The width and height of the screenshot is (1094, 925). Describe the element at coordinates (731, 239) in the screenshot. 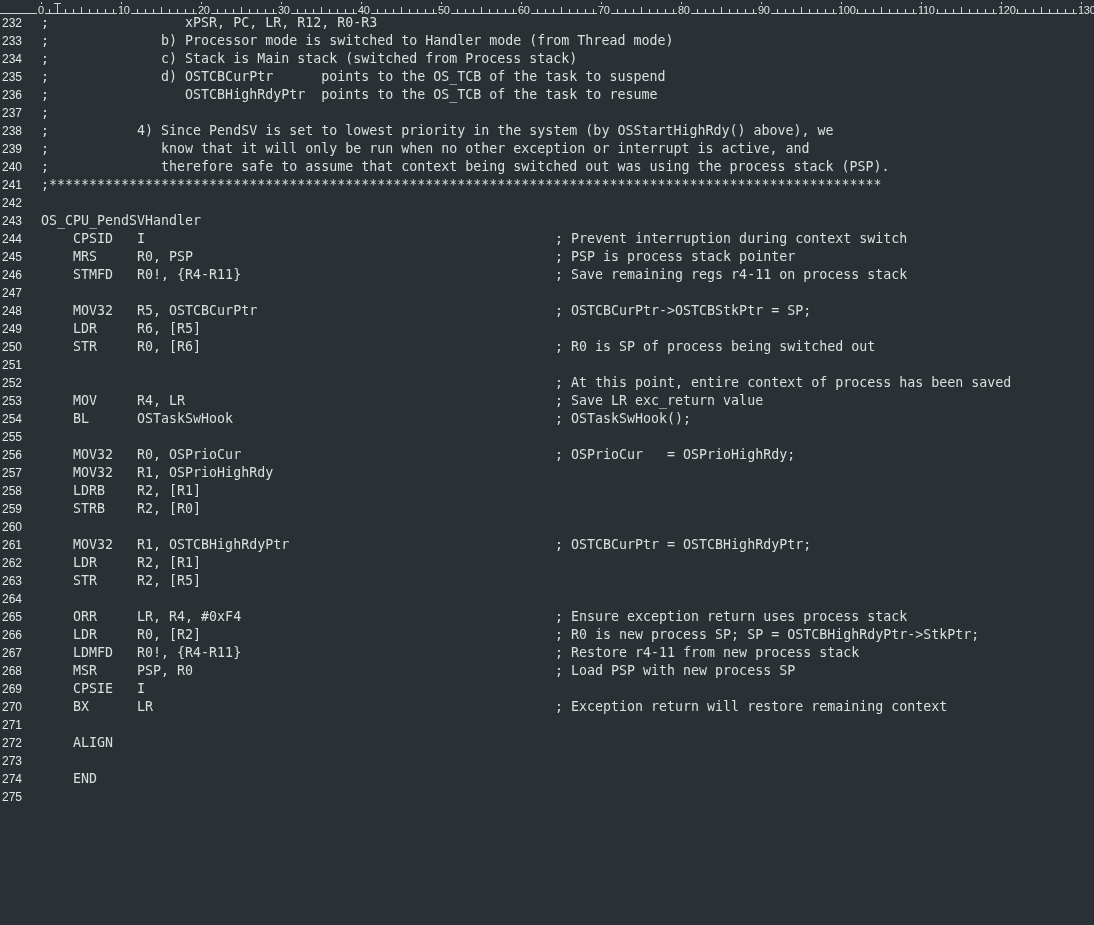

I see `code-comment: ; Prevent interruption during context switch` at that location.